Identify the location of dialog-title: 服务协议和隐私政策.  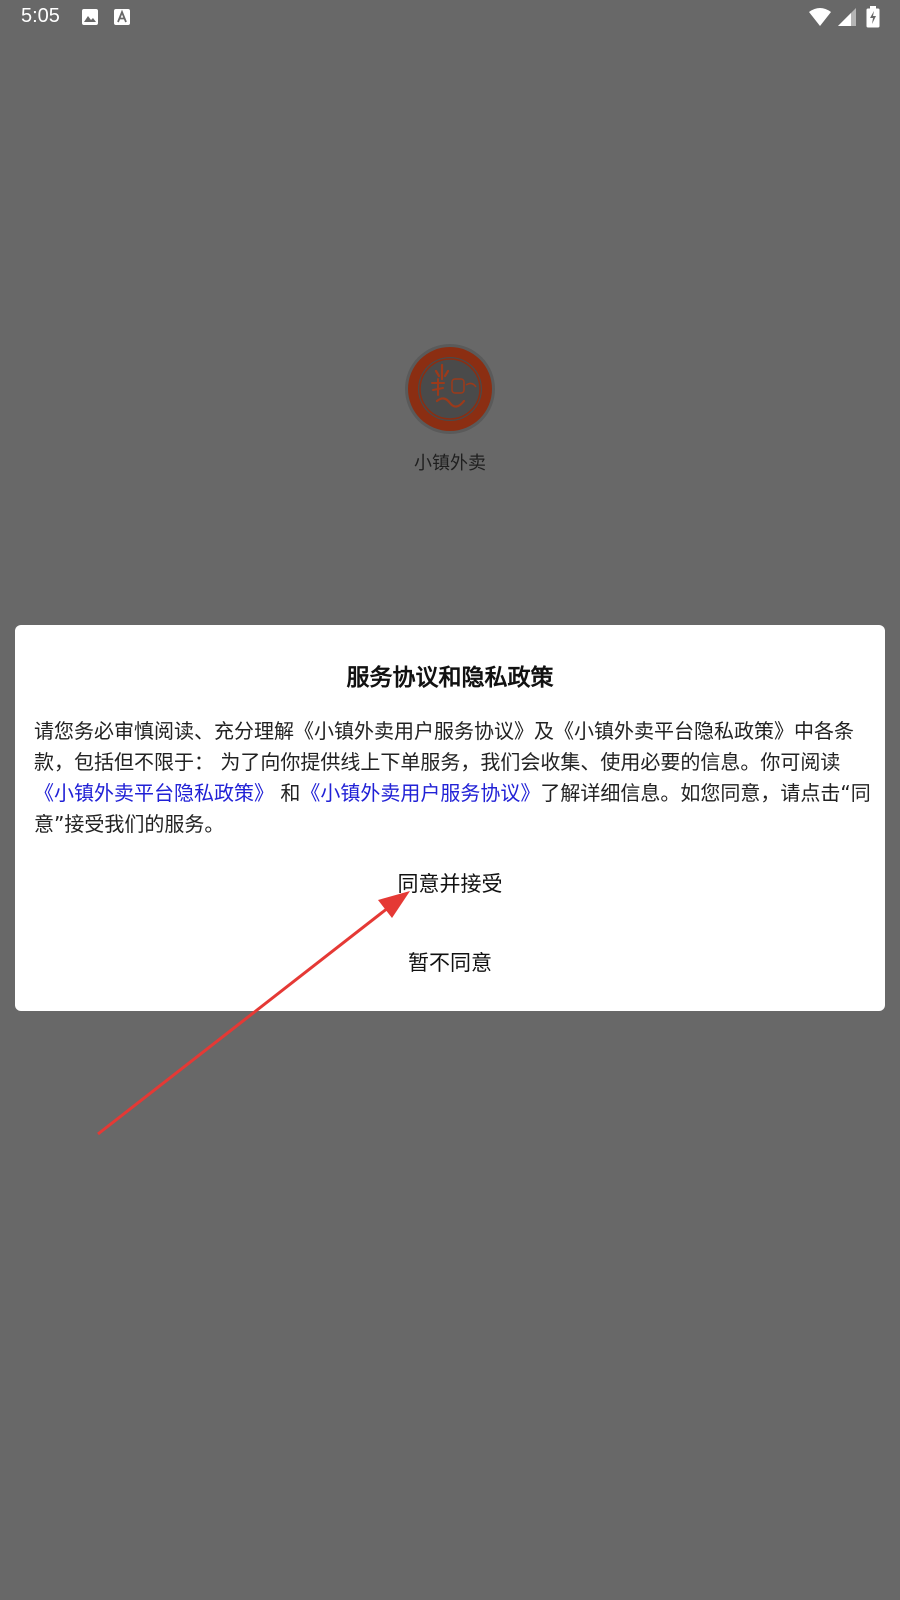
(450, 678).